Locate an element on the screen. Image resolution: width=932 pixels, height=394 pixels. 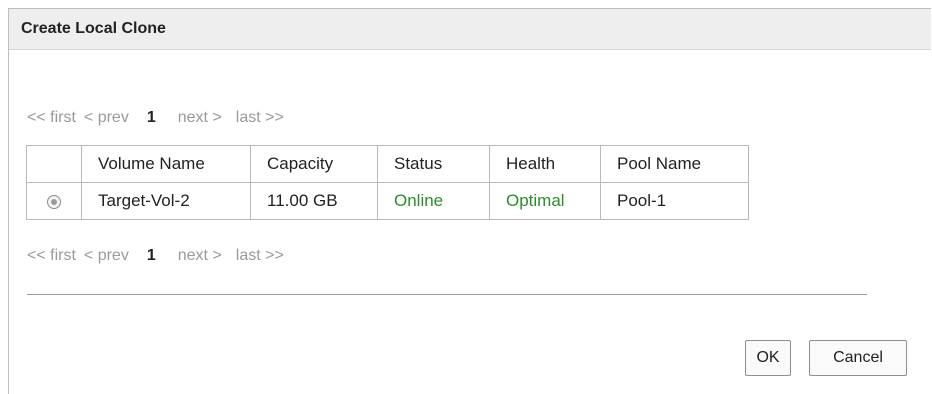
cell-pool-name: Pool-1 is located at coordinates (674, 201).